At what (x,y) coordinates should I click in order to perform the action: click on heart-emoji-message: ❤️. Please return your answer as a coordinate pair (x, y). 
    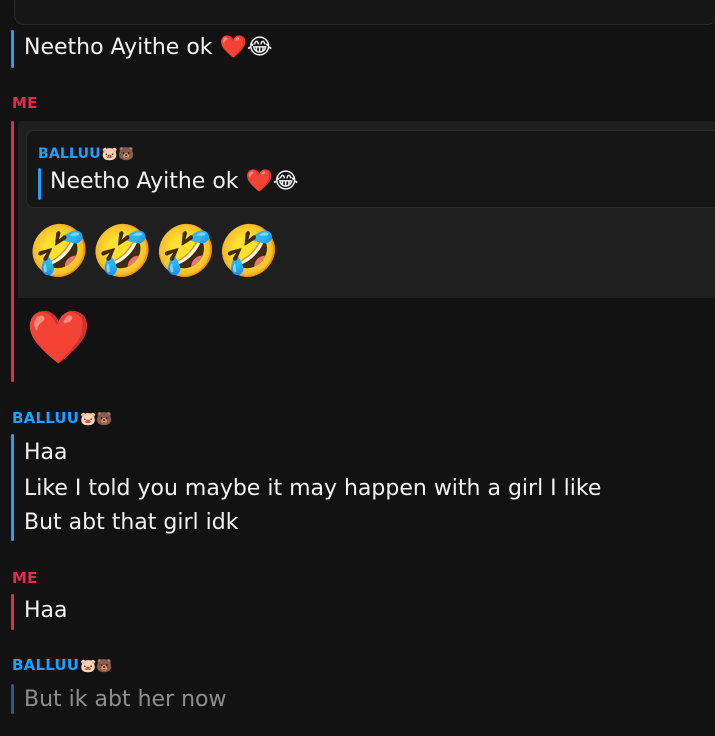
    Looking at the image, I should click on (58, 338).